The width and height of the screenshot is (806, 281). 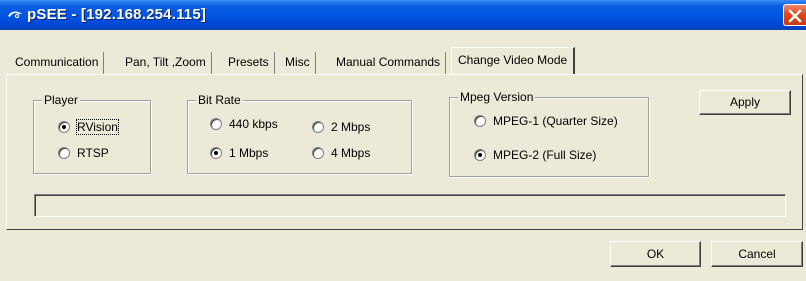 What do you see at coordinates (351, 153) in the screenshot?
I see `bitrate-4mbps-label: 4 Mbps` at bounding box center [351, 153].